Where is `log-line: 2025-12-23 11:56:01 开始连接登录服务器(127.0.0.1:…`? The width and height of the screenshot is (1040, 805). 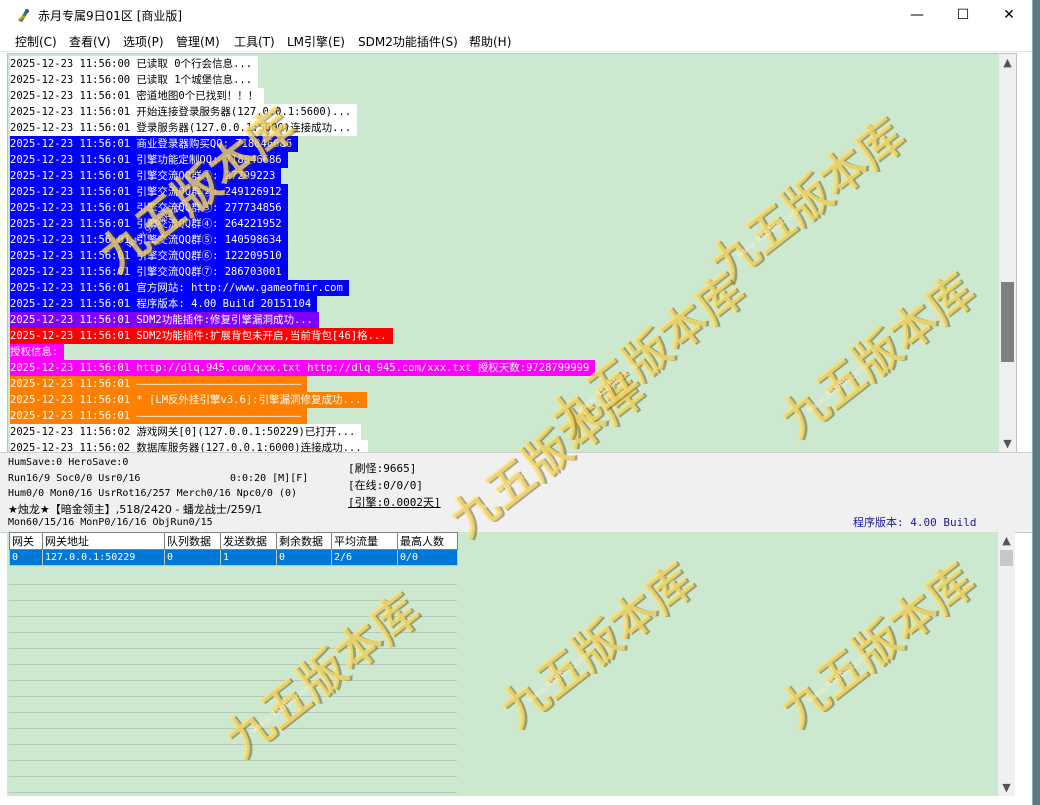 log-line: 2025-12-23 11:56:01 开始连接登录服务器(127.0.0.1:… is located at coordinates (184, 112).